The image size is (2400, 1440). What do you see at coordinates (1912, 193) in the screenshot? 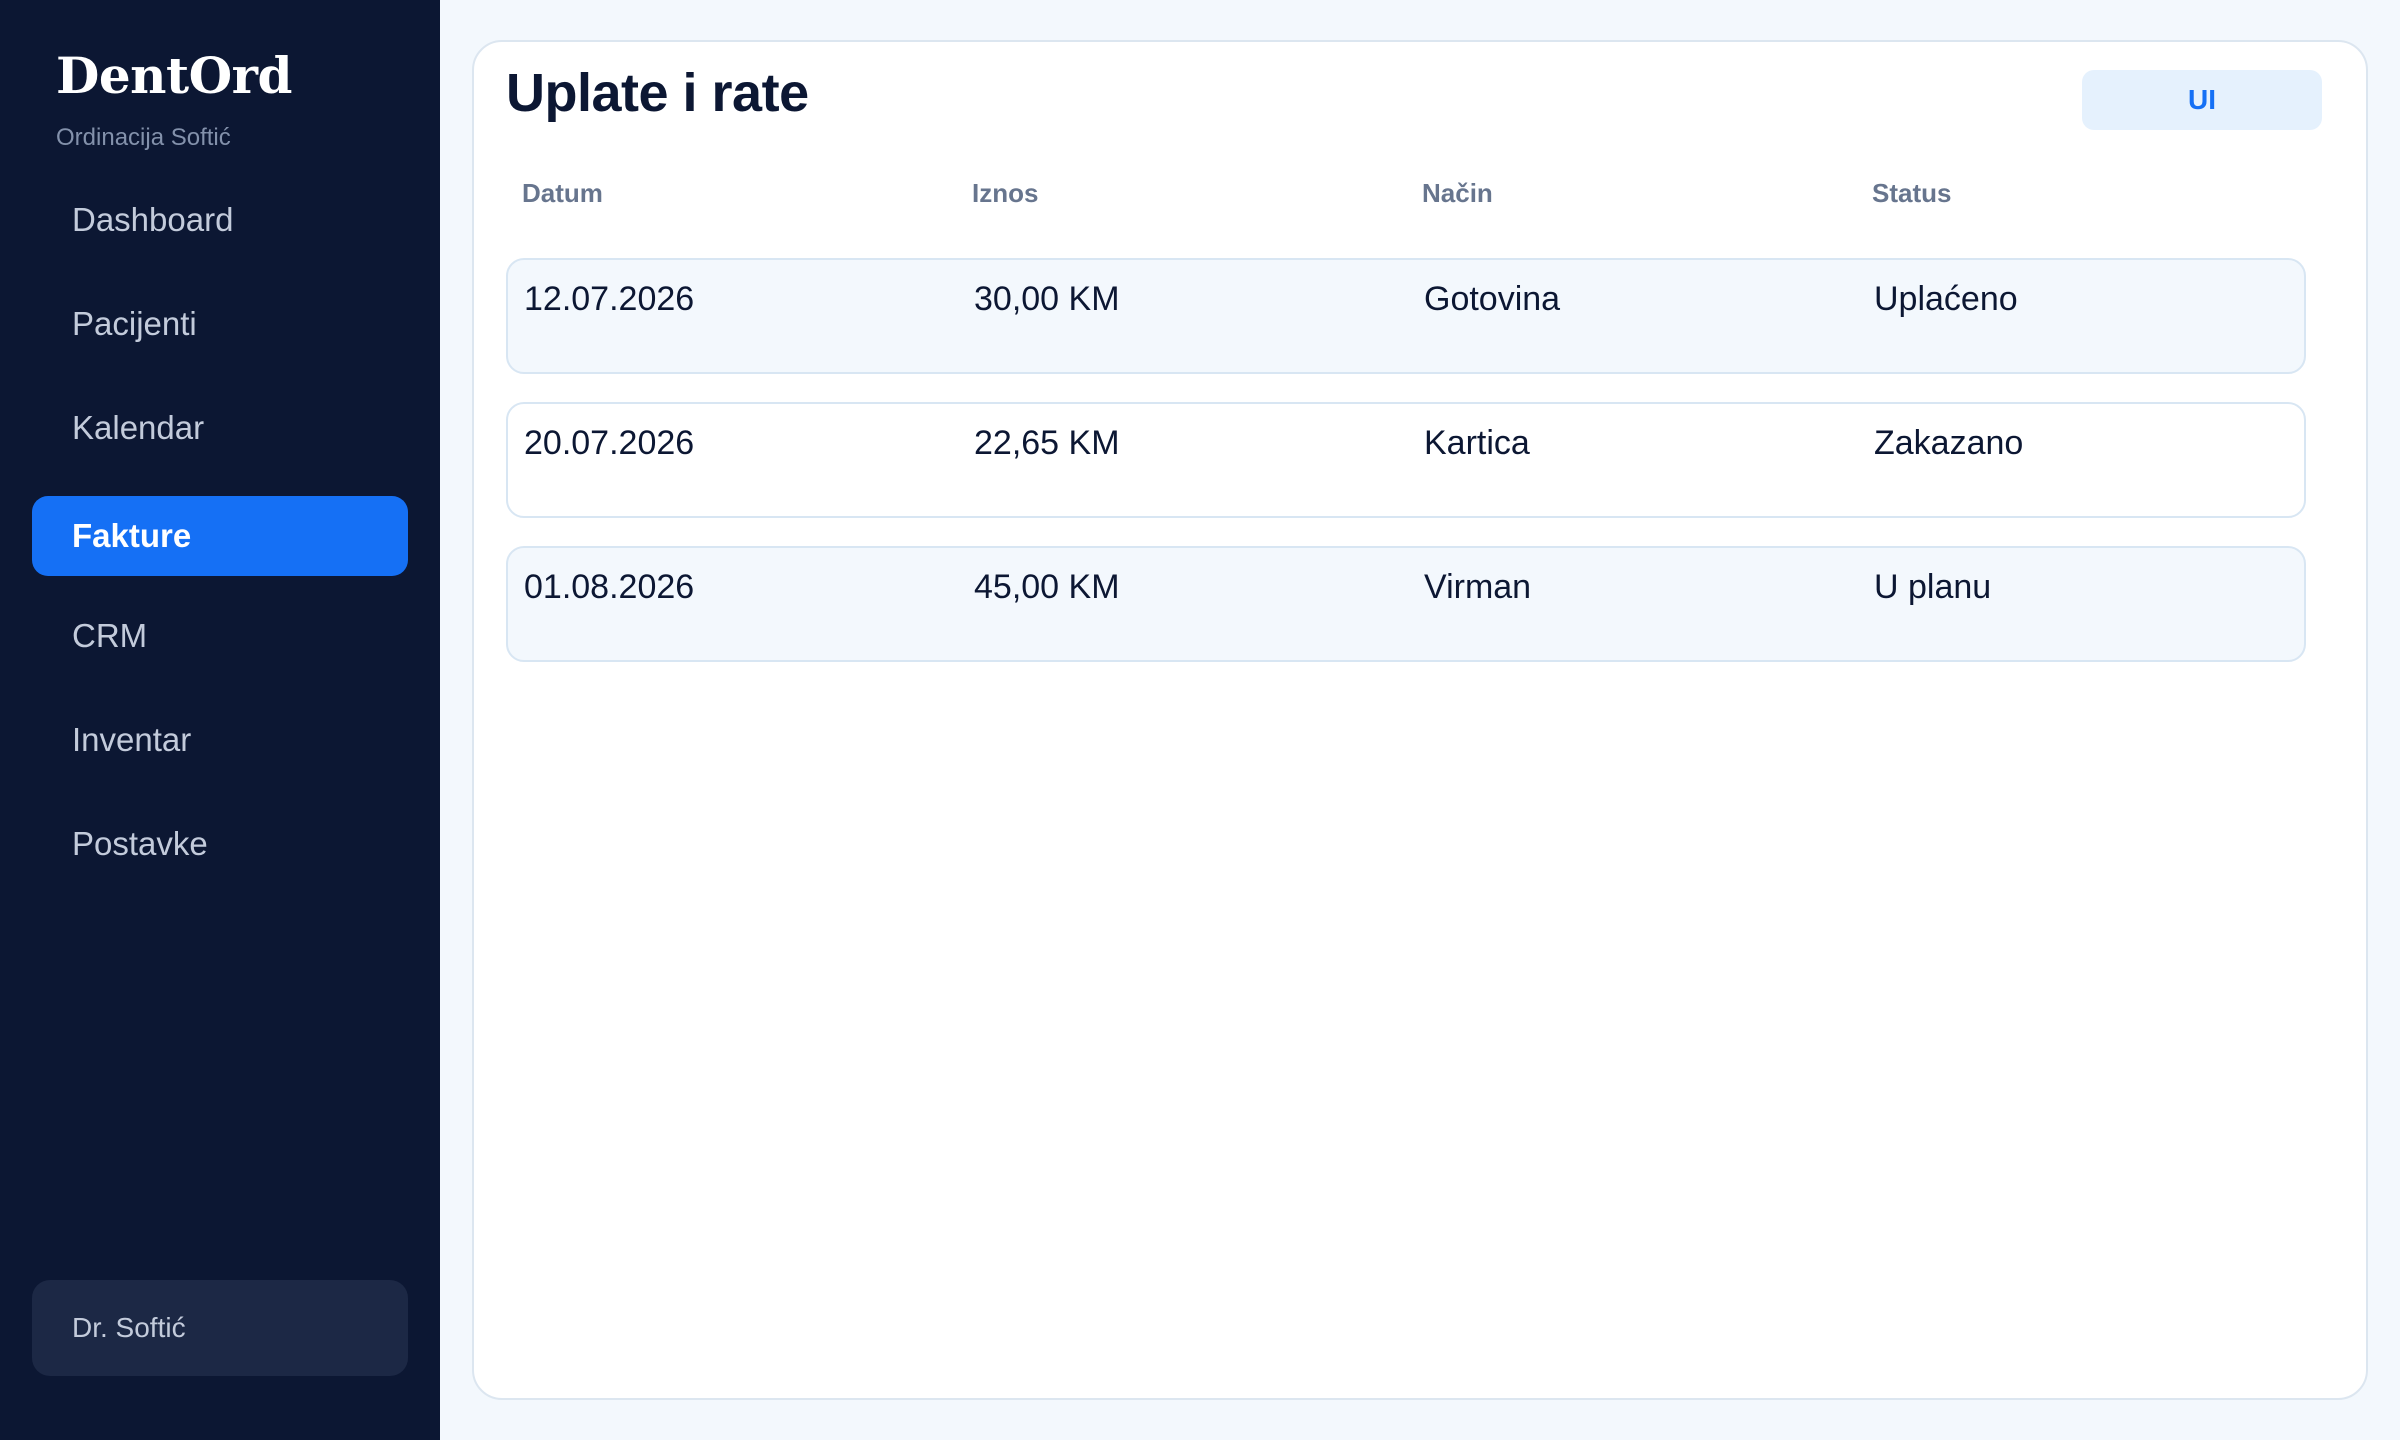
I see `column-header-status: Status` at bounding box center [1912, 193].